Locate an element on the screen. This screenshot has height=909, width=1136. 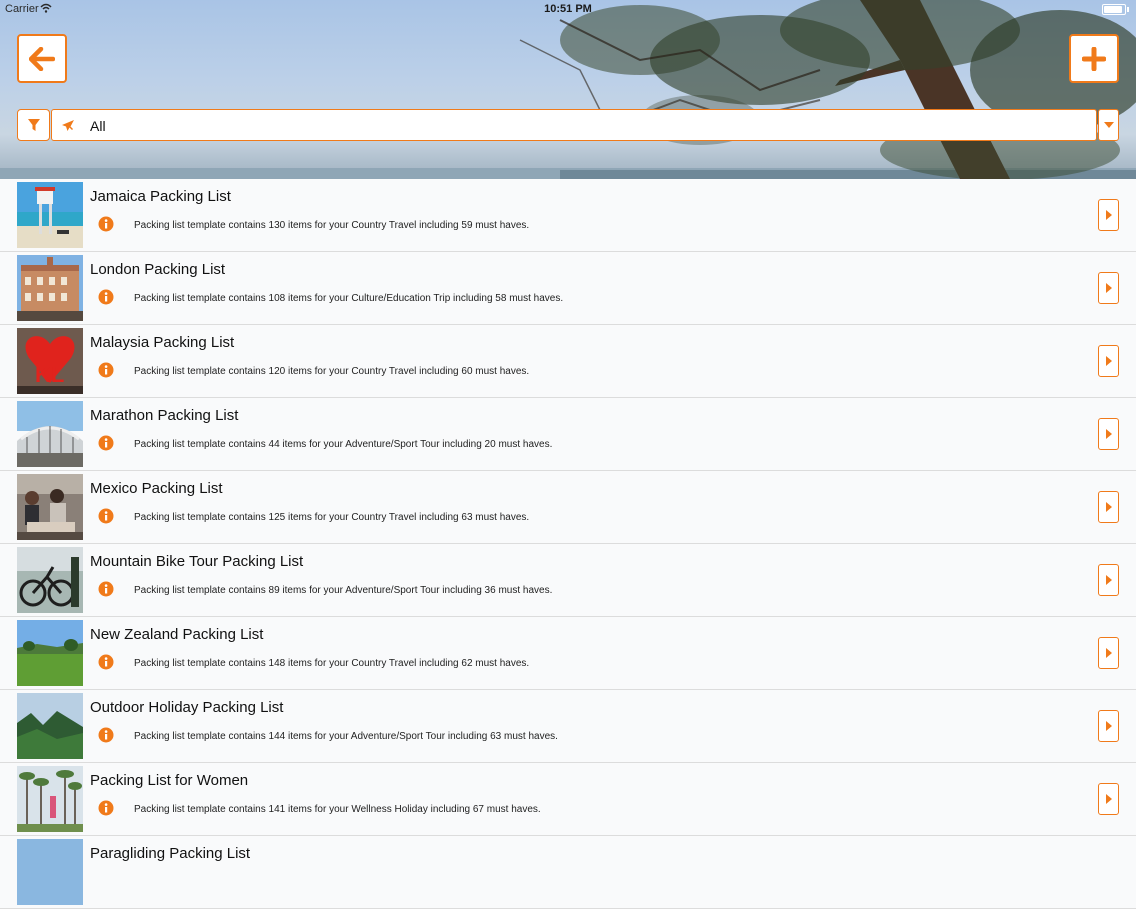
arrow-left-icon is located at coordinates (42, 58).